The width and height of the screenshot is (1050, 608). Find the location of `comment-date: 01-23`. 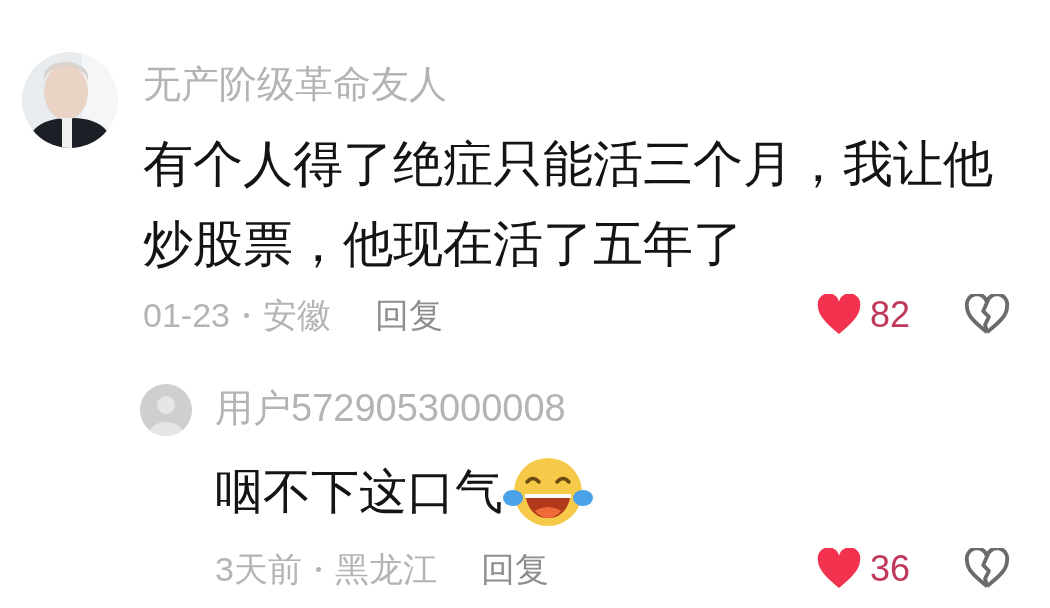

comment-date: 01-23 is located at coordinates (186, 315).